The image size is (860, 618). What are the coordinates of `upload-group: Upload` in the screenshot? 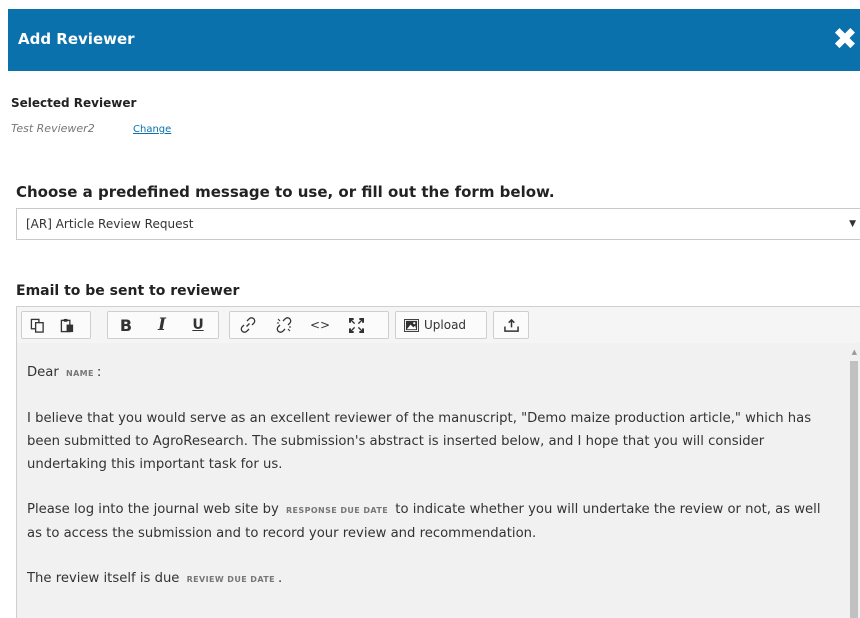 It's located at (441, 325).